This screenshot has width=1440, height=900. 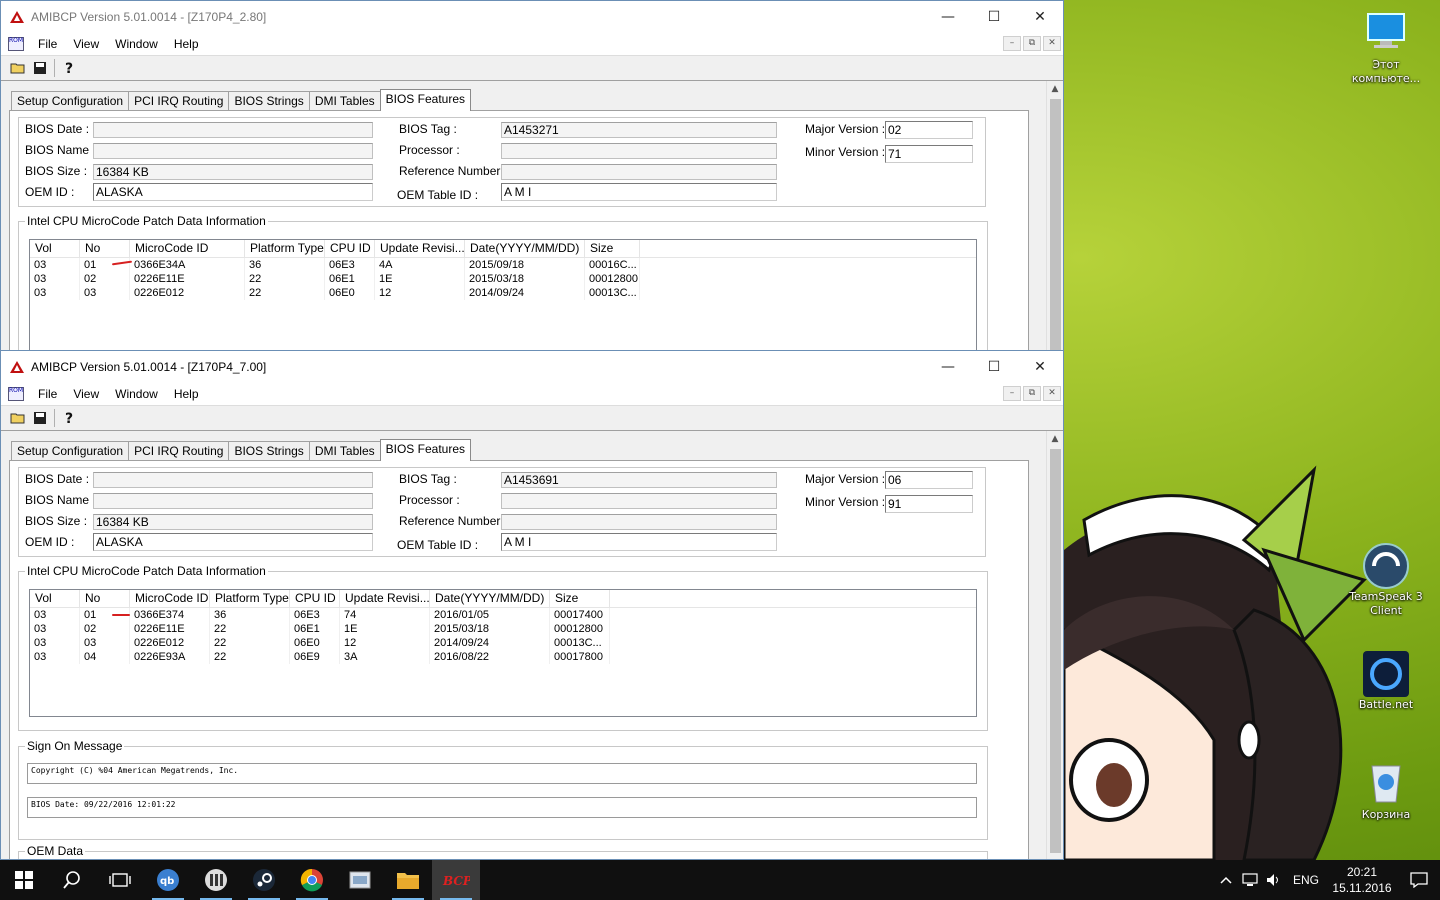 I want to click on taskbar-chrome, so click(x=312, y=880).